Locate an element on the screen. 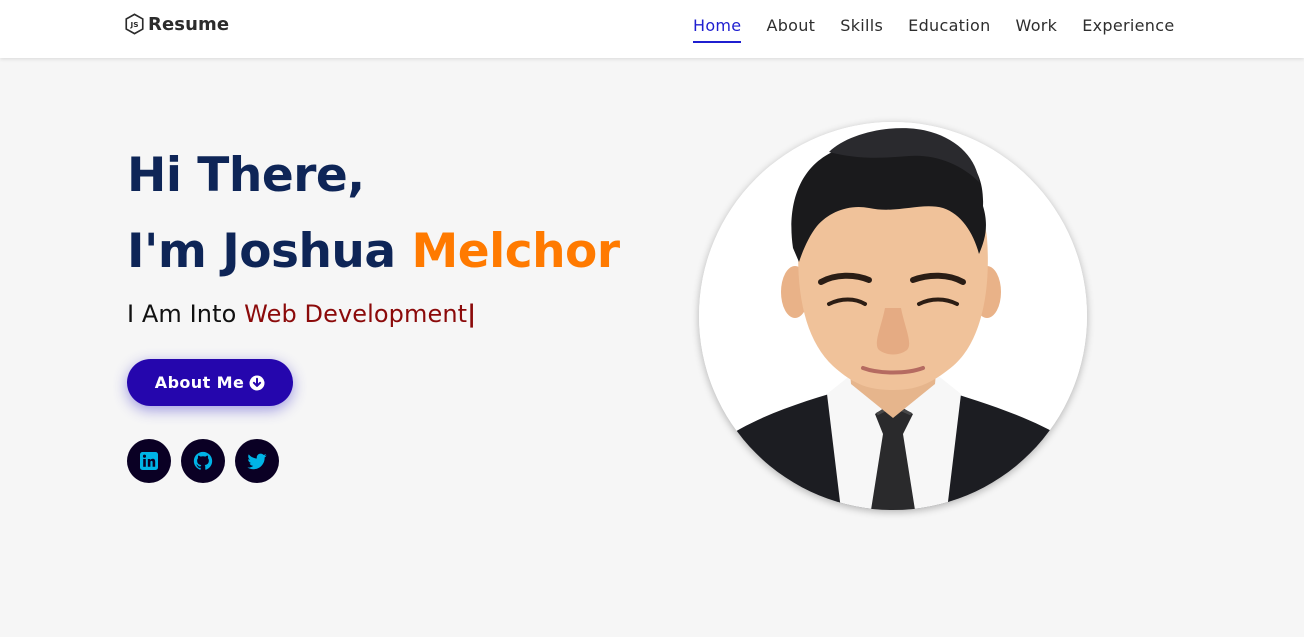 Image resolution: width=1304 pixels, height=637 pixels. nav-experience: Experience is located at coordinates (1128, 29).